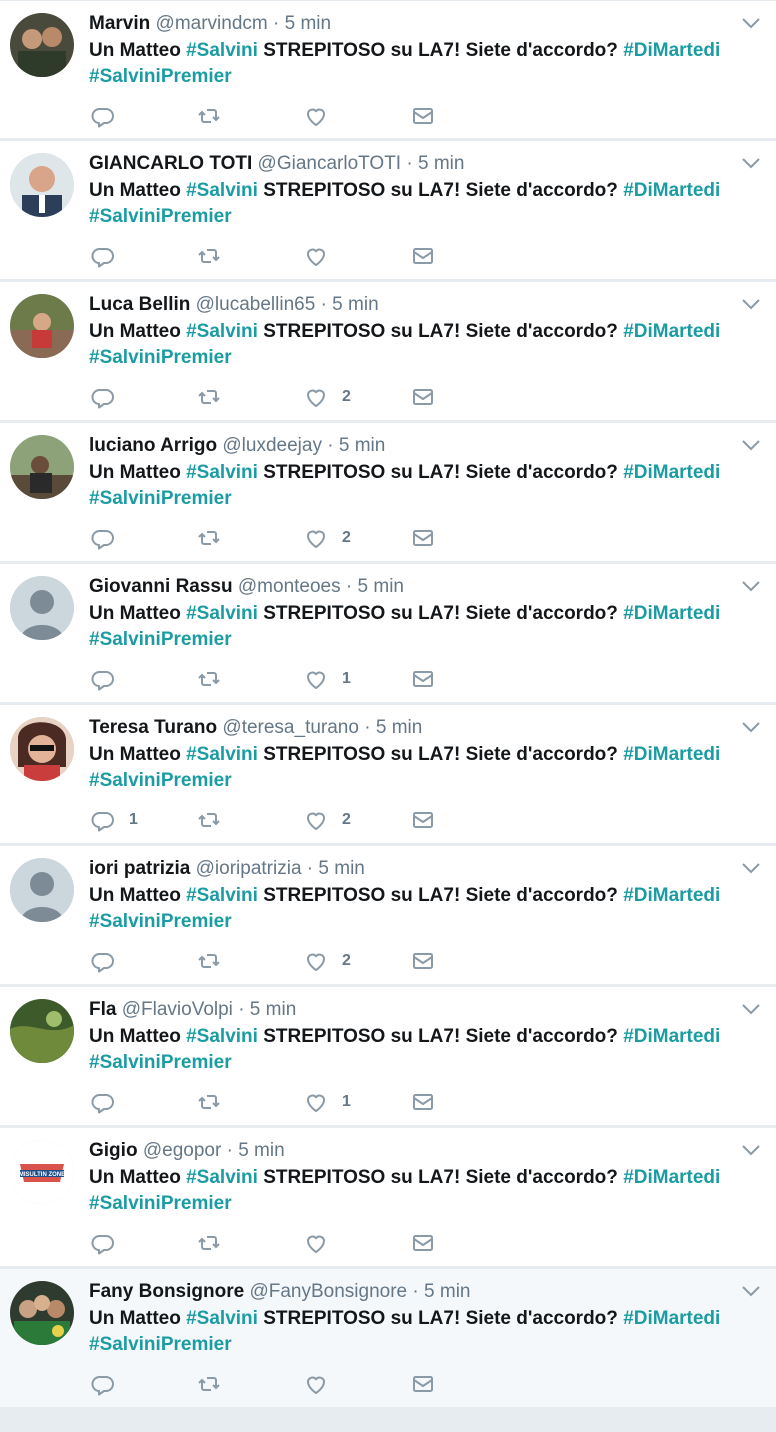 The height and width of the screenshot is (1432, 776). What do you see at coordinates (330, 163) in the screenshot?
I see `user-handle: @GiancarloTOTI` at bounding box center [330, 163].